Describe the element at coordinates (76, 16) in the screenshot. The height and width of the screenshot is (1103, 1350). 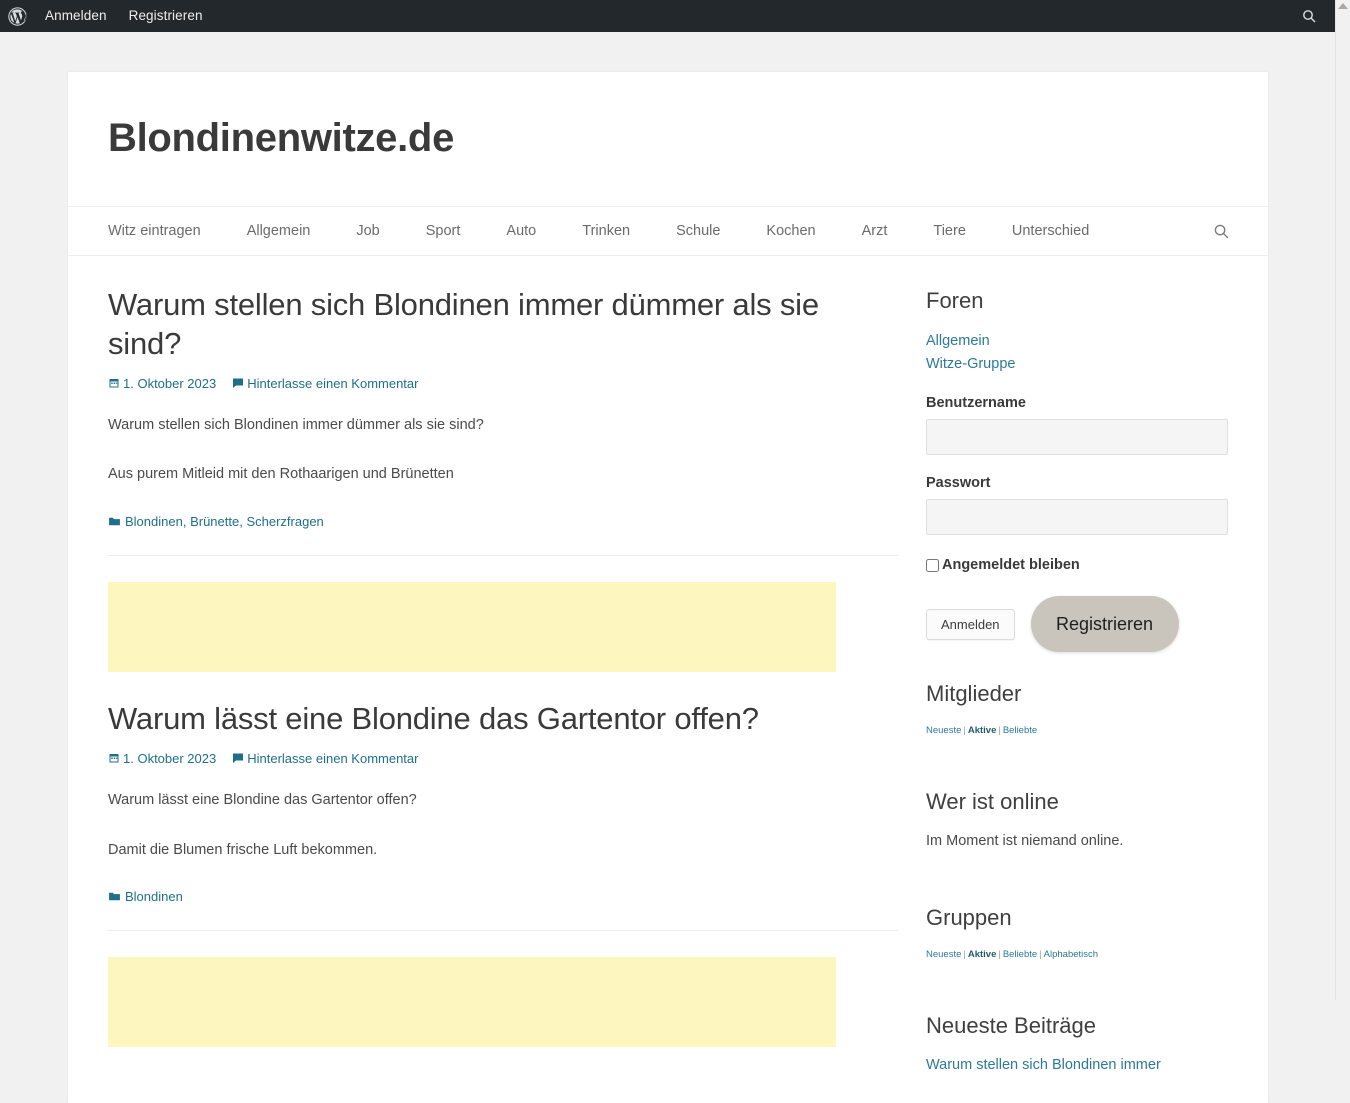
I see `adminbar-link-anmelden: Anmelden` at that location.